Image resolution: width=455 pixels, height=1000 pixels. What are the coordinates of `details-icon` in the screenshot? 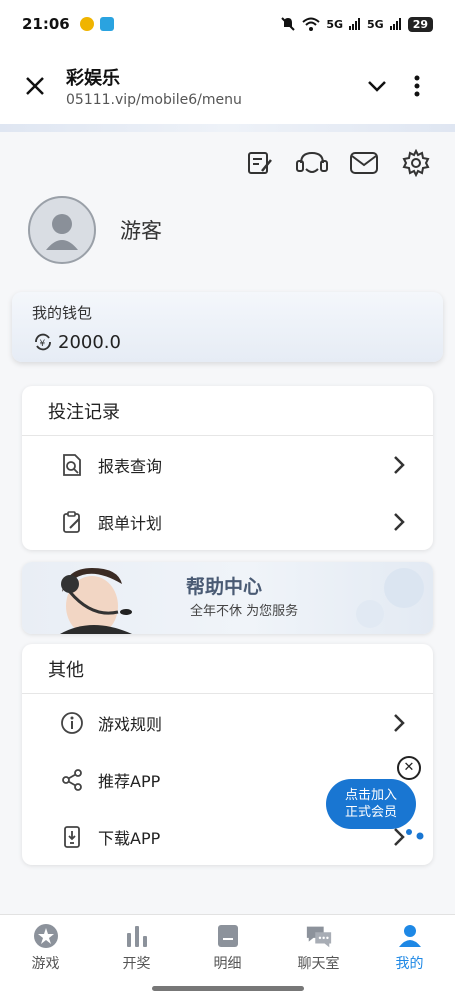 It's located at (228, 936).